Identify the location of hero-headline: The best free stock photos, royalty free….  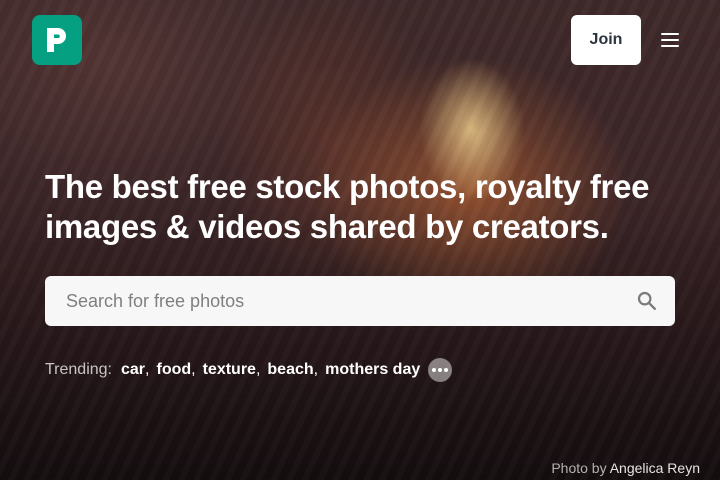
(365, 207).